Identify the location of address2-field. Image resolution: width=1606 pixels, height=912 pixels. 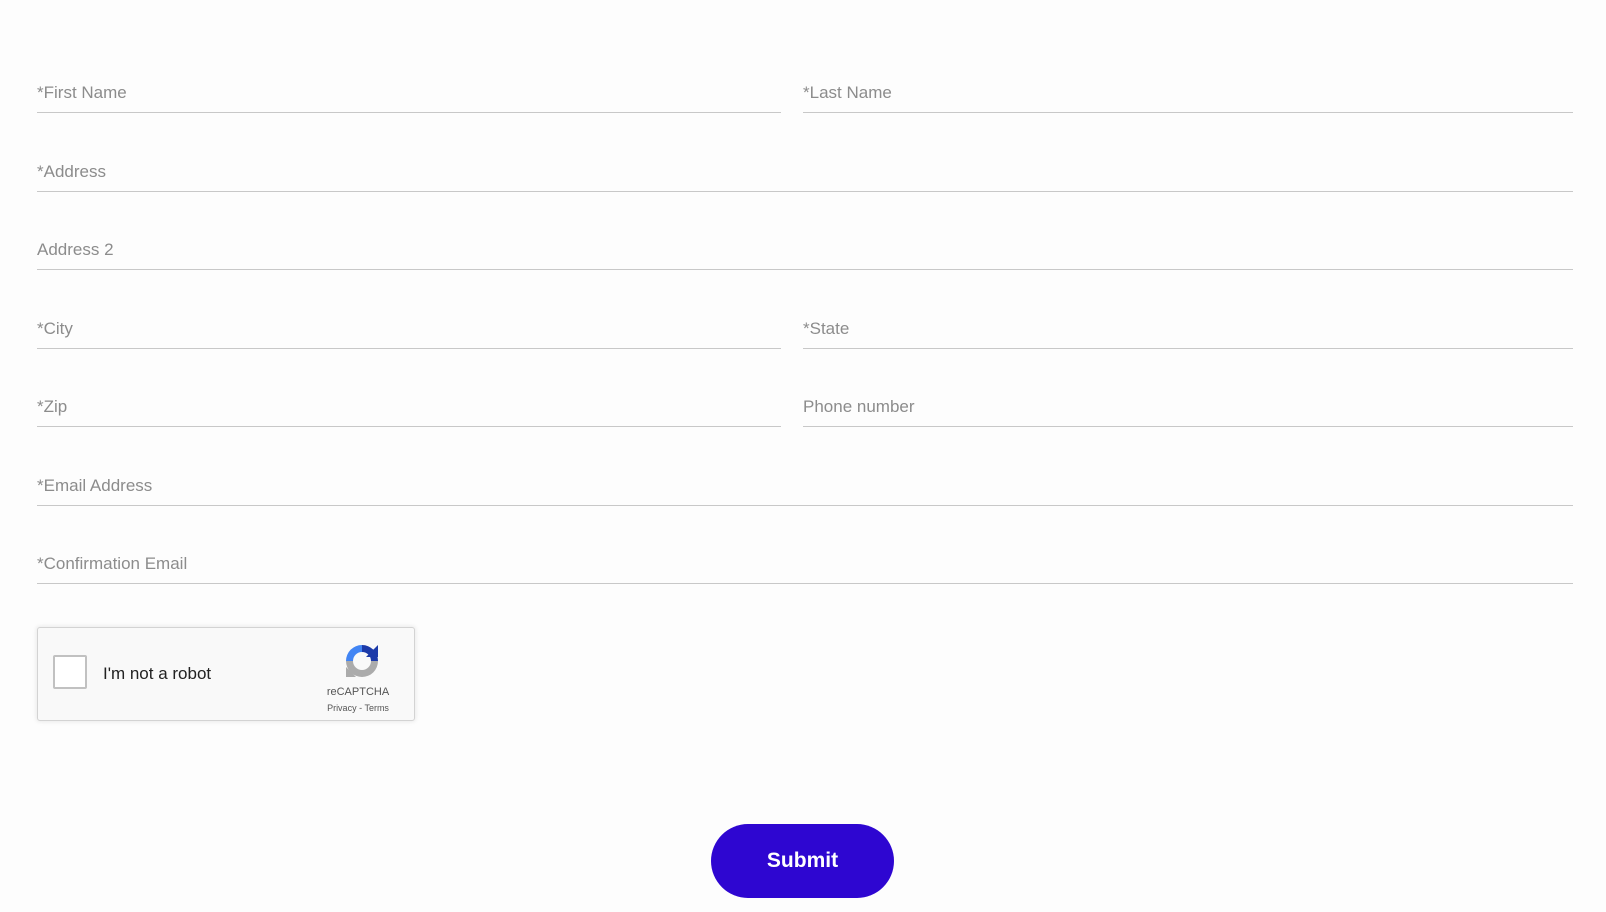
(805, 250).